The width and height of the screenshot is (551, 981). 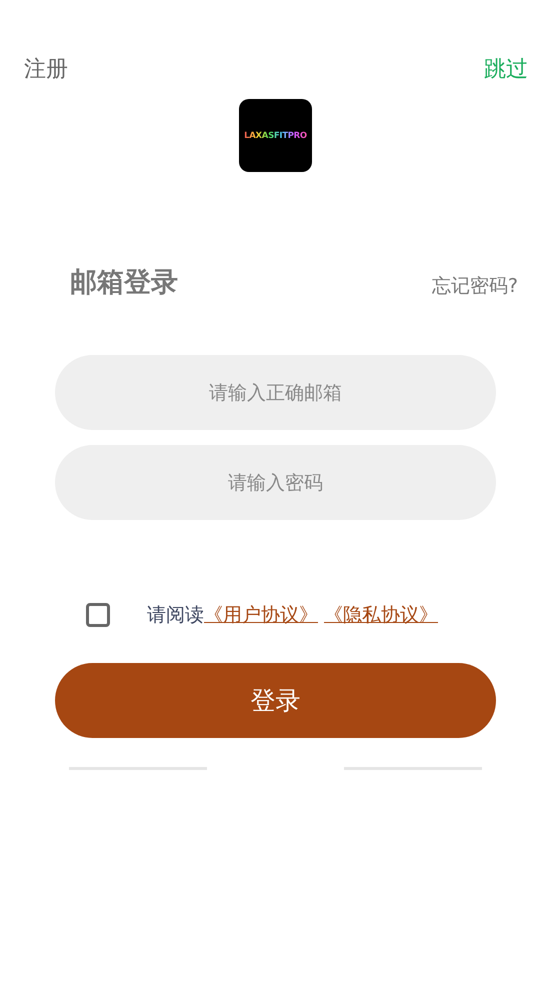 What do you see at coordinates (175, 615) in the screenshot?
I see `agreement-text: 请阅读` at bounding box center [175, 615].